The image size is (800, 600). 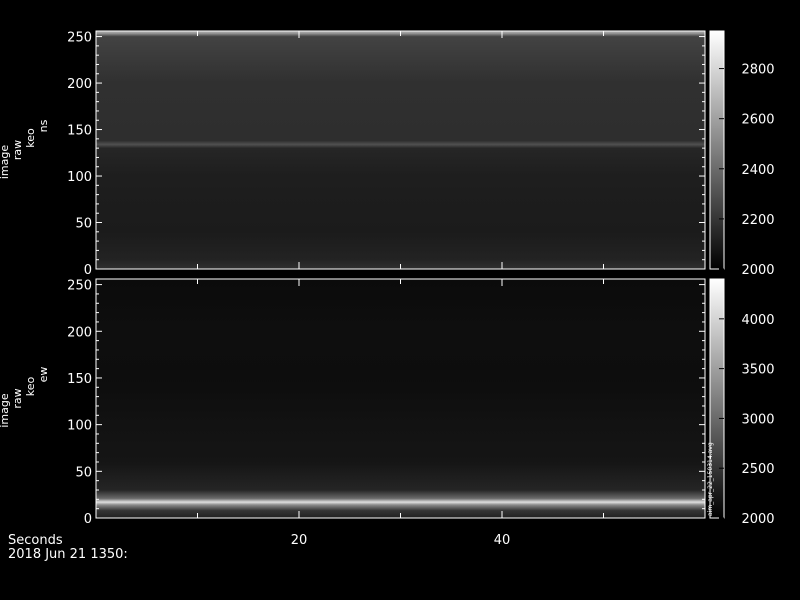 What do you see at coordinates (757, 419) in the screenshot?
I see `colorbar-tick-label: 3000` at bounding box center [757, 419].